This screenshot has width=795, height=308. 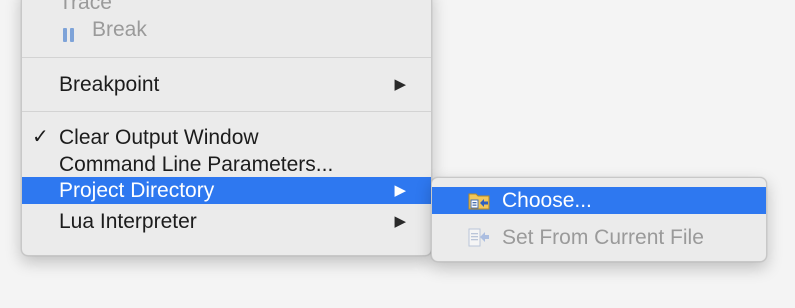 I want to click on submenu-item-label: Set From Current File, so click(x=603, y=237).